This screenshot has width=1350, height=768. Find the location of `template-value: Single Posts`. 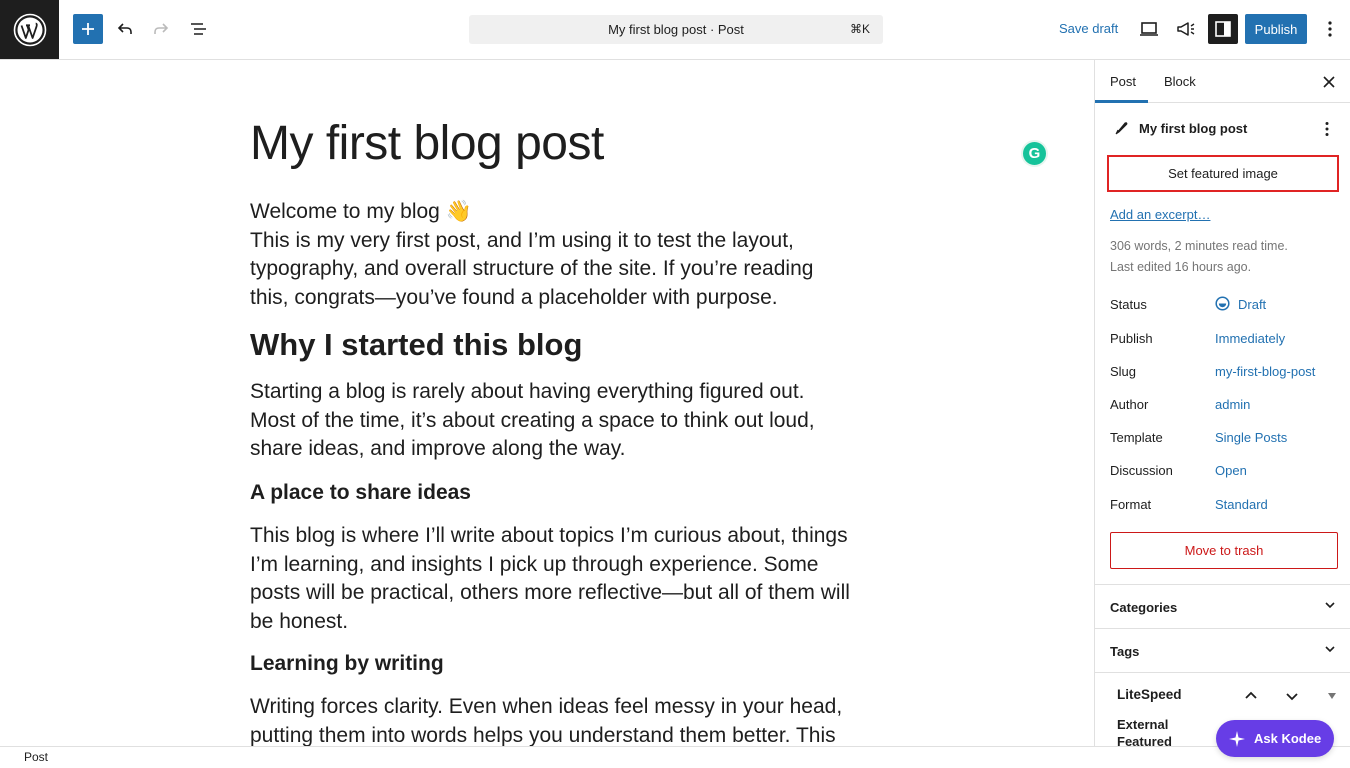

template-value: Single Posts is located at coordinates (1251, 437).